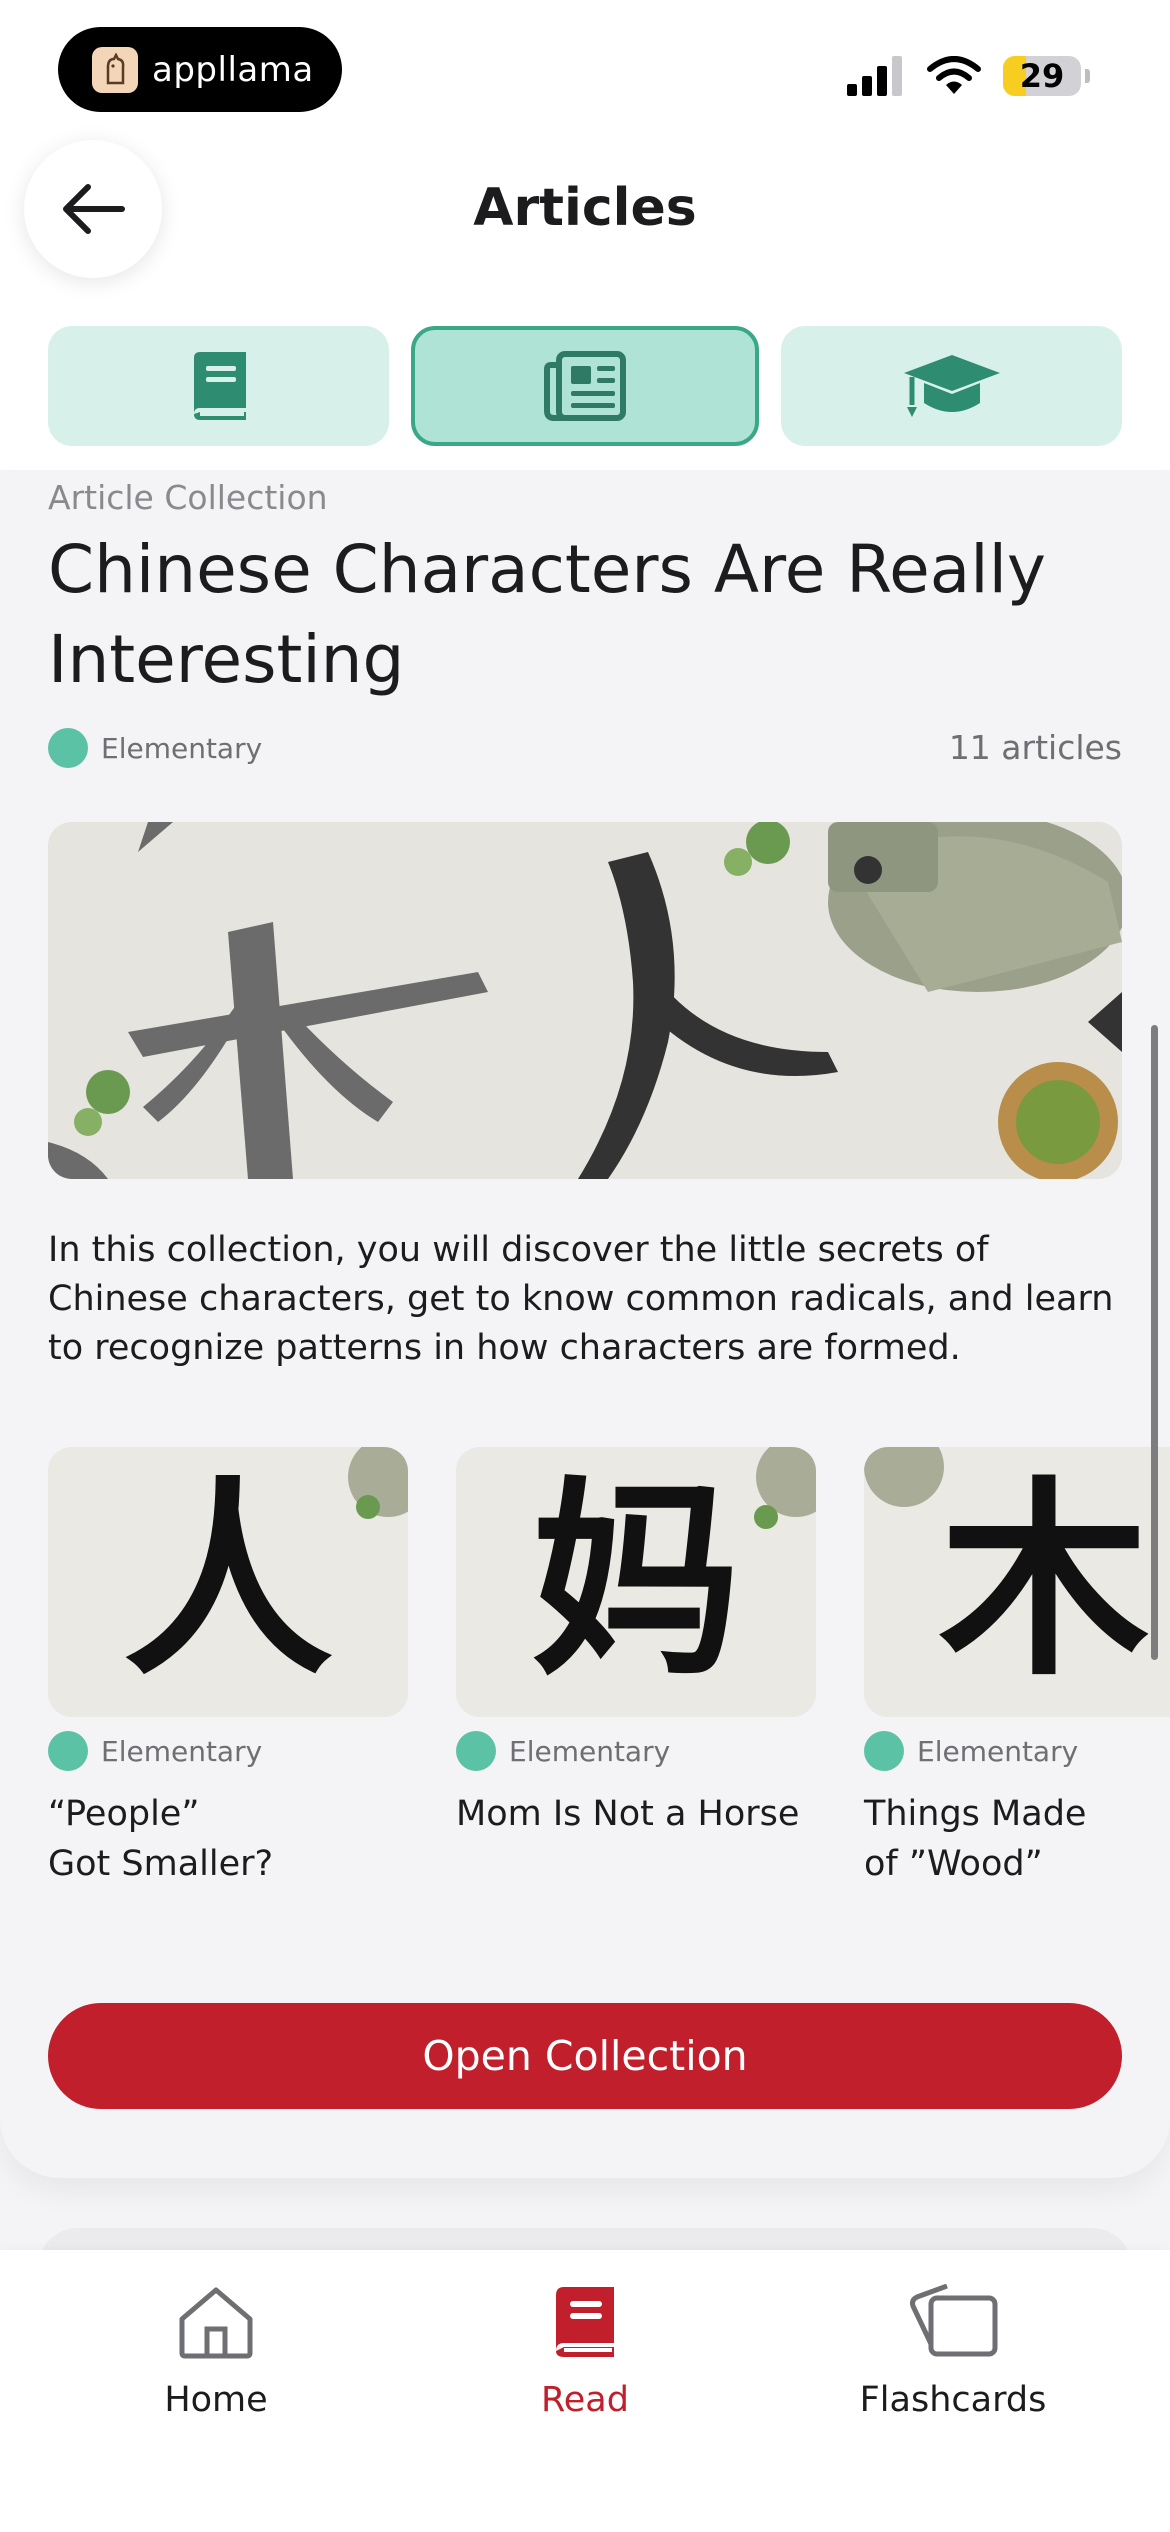  What do you see at coordinates (115, 69) in the screenshot?
I see `llama-logo-icon` at bounding box center [115, 69].